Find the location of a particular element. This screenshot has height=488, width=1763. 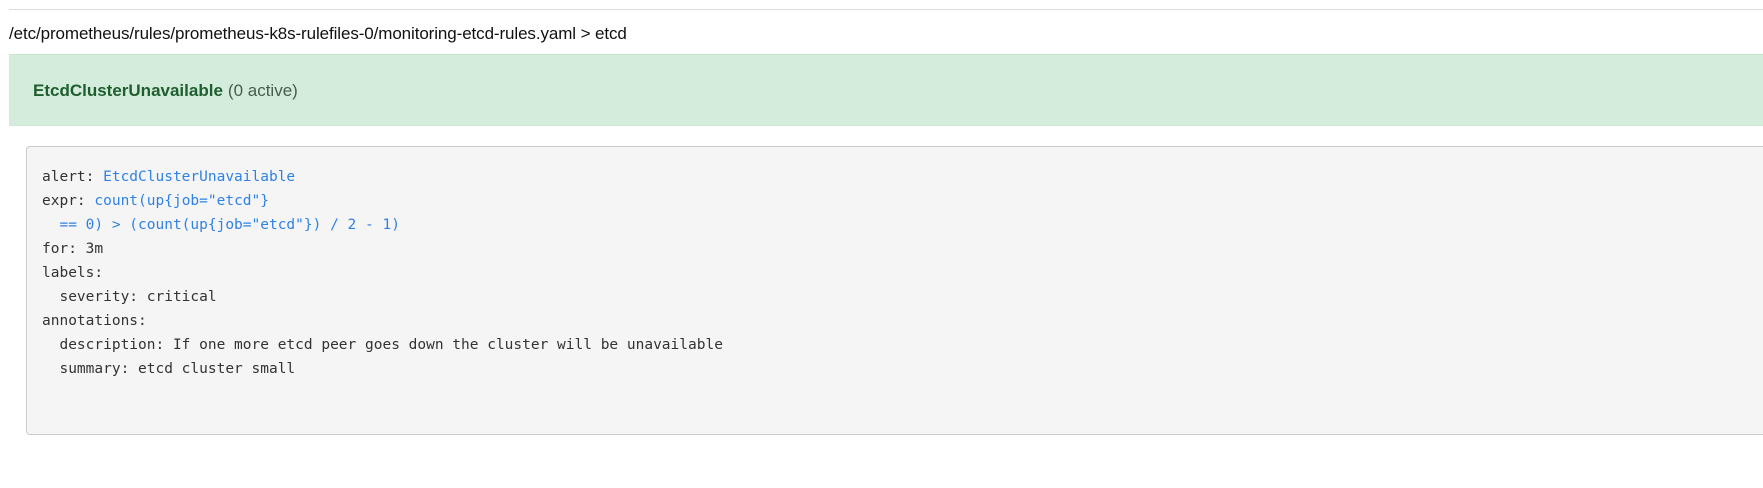

alert-row-etcd-cluster-unavailable: EtcdClusterUnavailable (0 active) is located at coordinates (886, 90).